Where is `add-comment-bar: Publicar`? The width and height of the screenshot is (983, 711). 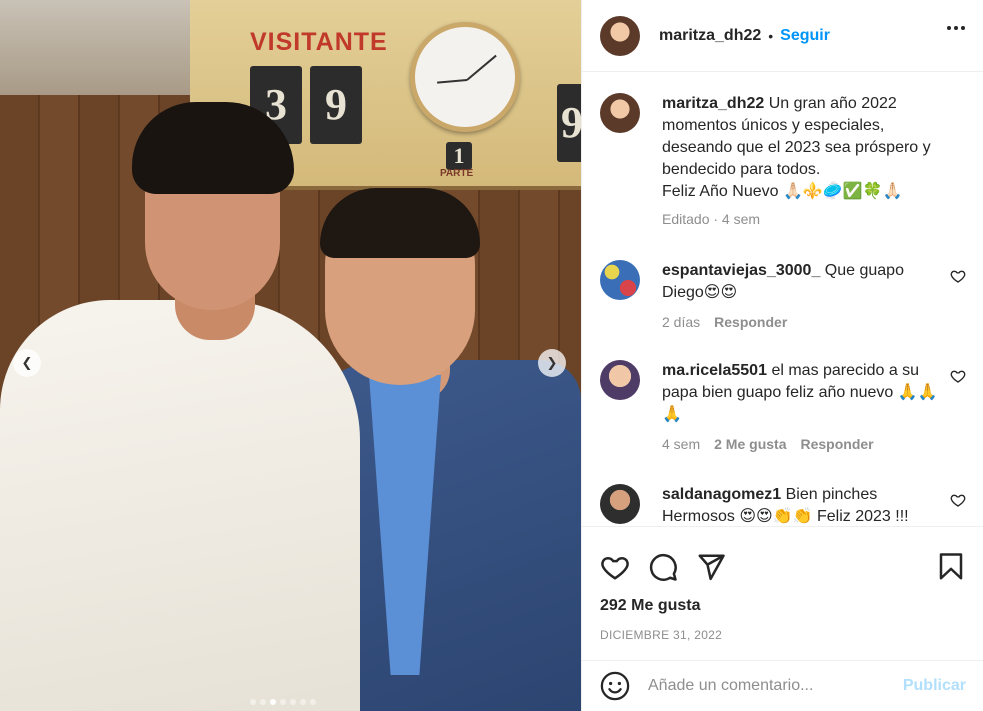
add-comment-bar: Publicar is located at coordinates (782, 685).